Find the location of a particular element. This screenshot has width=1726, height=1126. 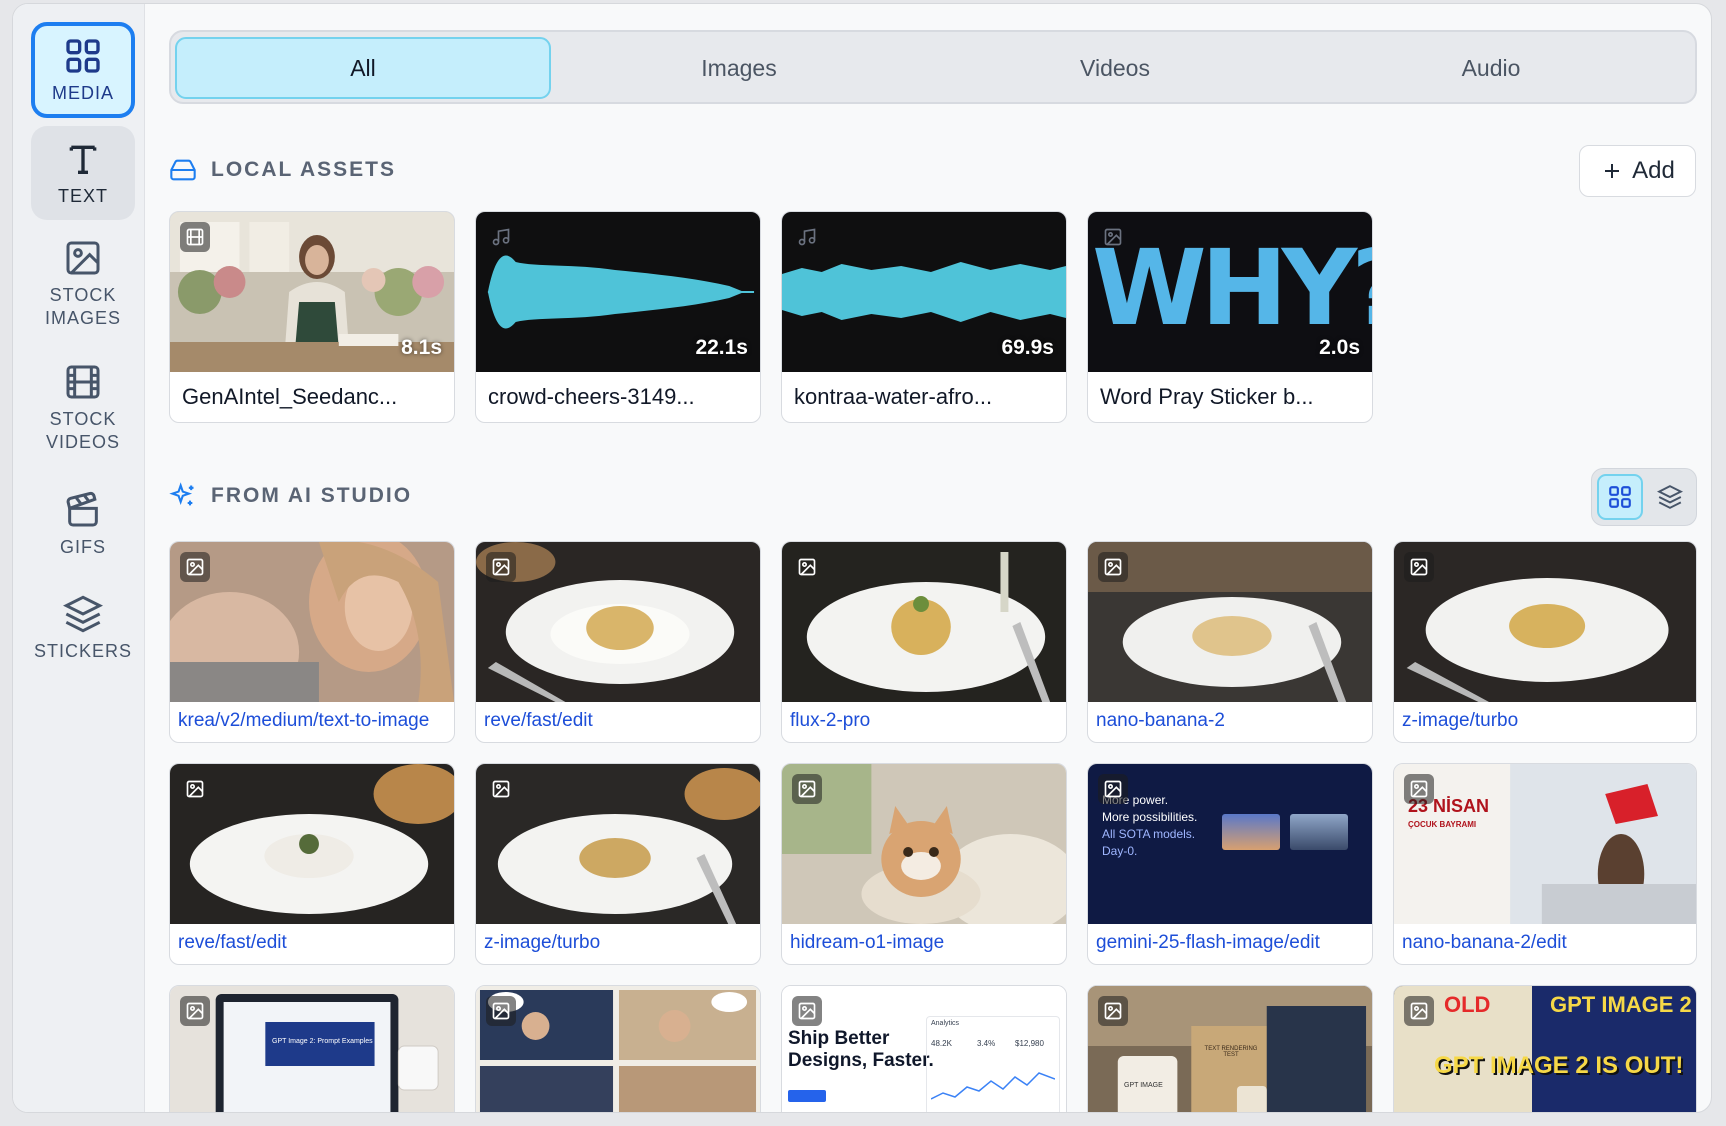

text-icon is located at coordinates (83, 159).